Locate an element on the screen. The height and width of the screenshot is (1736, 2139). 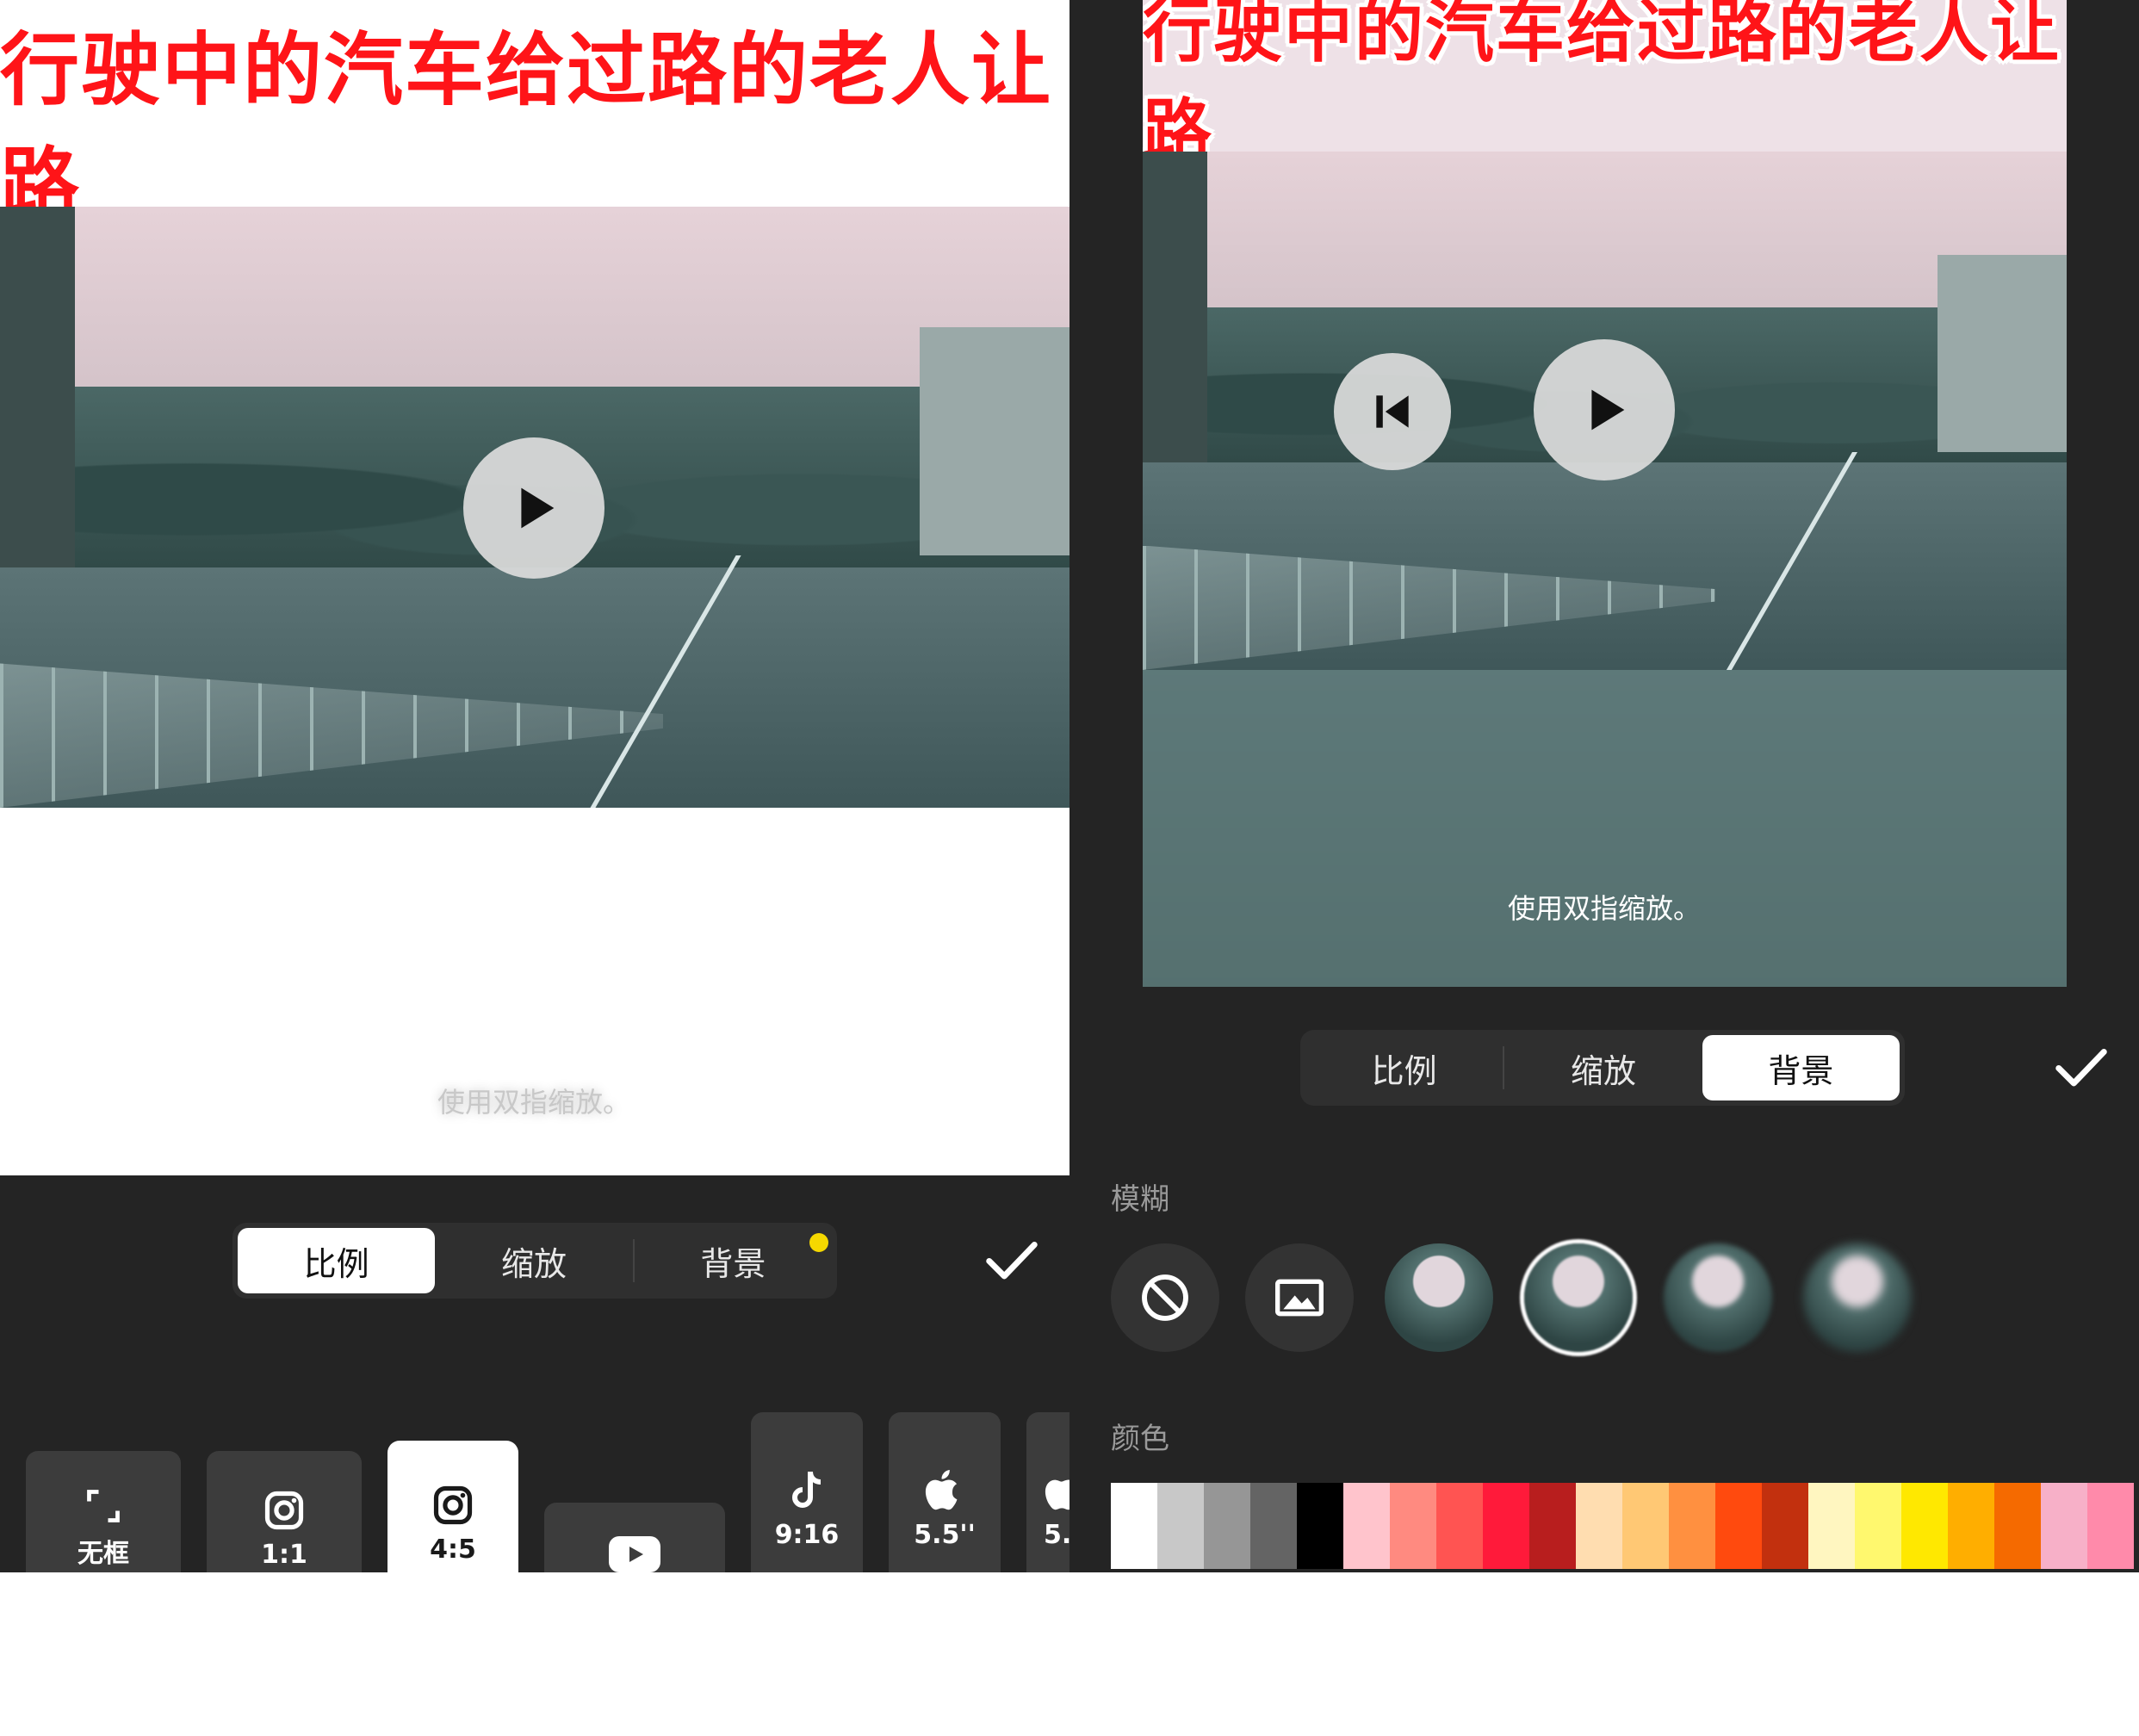
blur-image-option is located at coordinates (1300, 1298).